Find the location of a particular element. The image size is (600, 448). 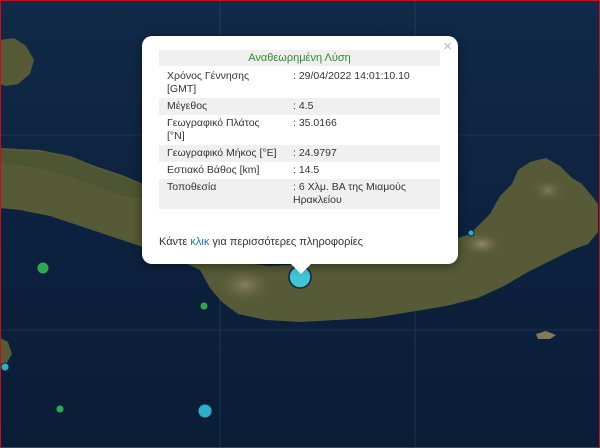

detail-value: : 6 Χλμ. ΒΑ της Μιαμούς Ηρακλείου is located at coordinates (361, 194).